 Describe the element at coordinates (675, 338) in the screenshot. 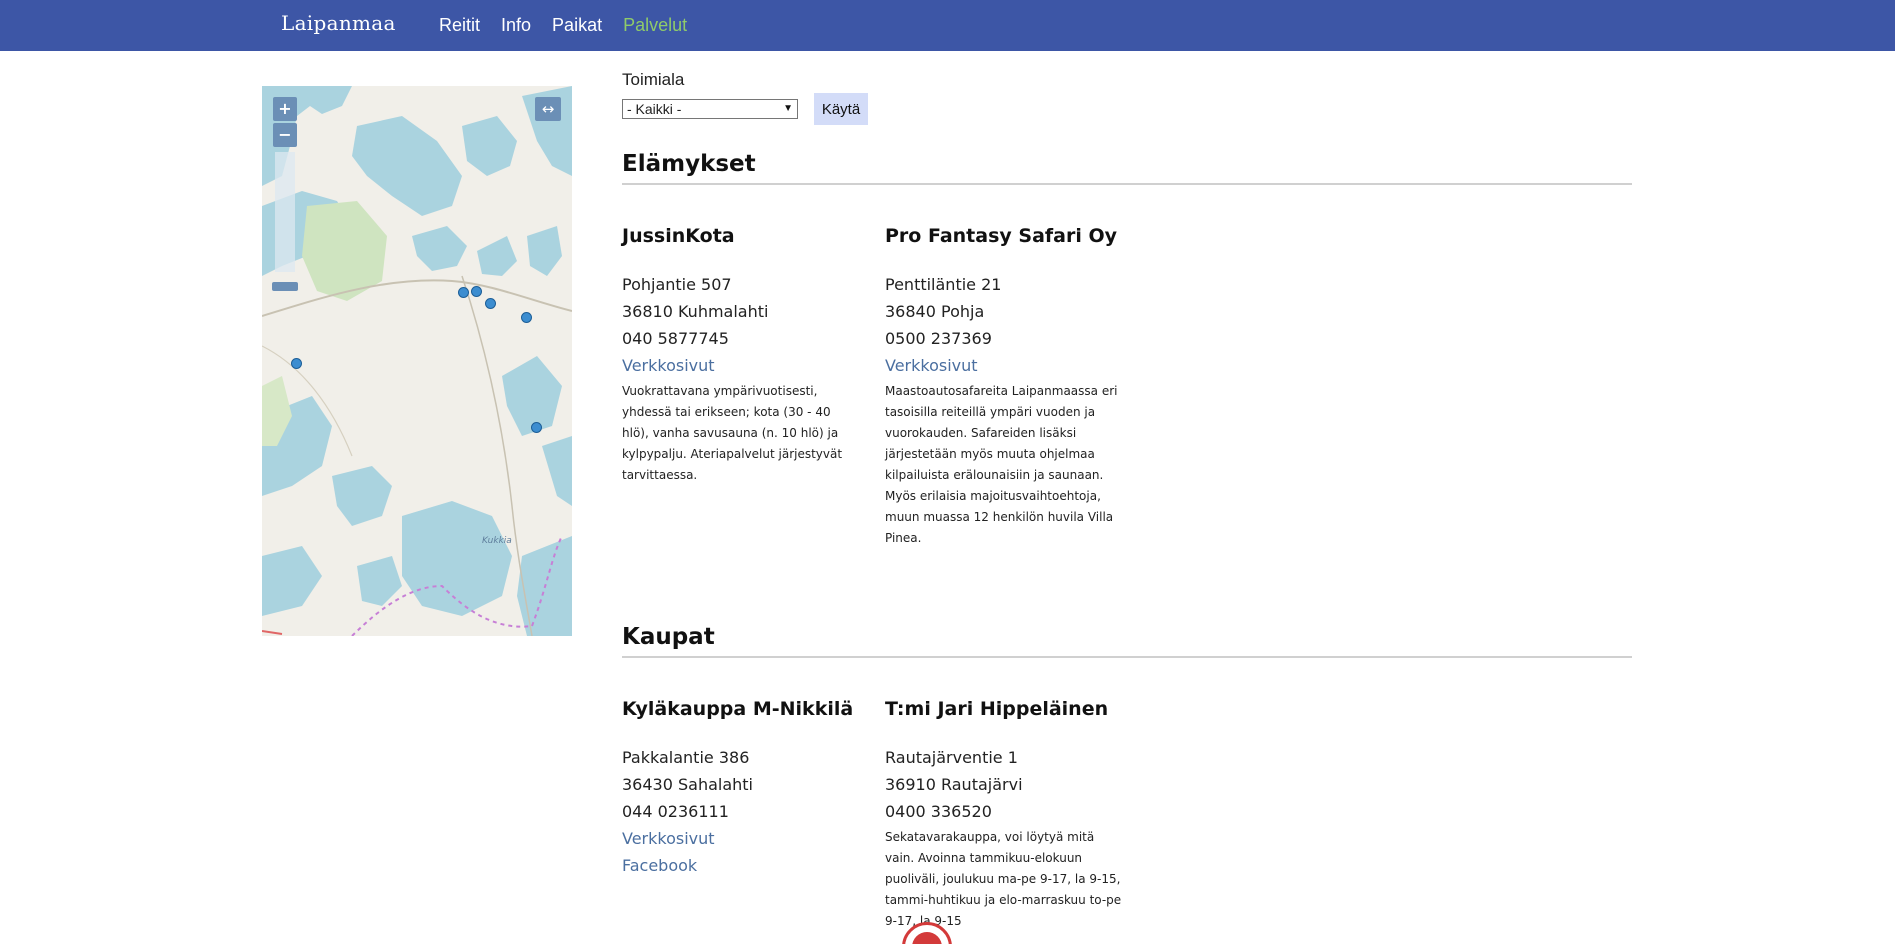

I see `service-phone: 040 5877745` at that location.